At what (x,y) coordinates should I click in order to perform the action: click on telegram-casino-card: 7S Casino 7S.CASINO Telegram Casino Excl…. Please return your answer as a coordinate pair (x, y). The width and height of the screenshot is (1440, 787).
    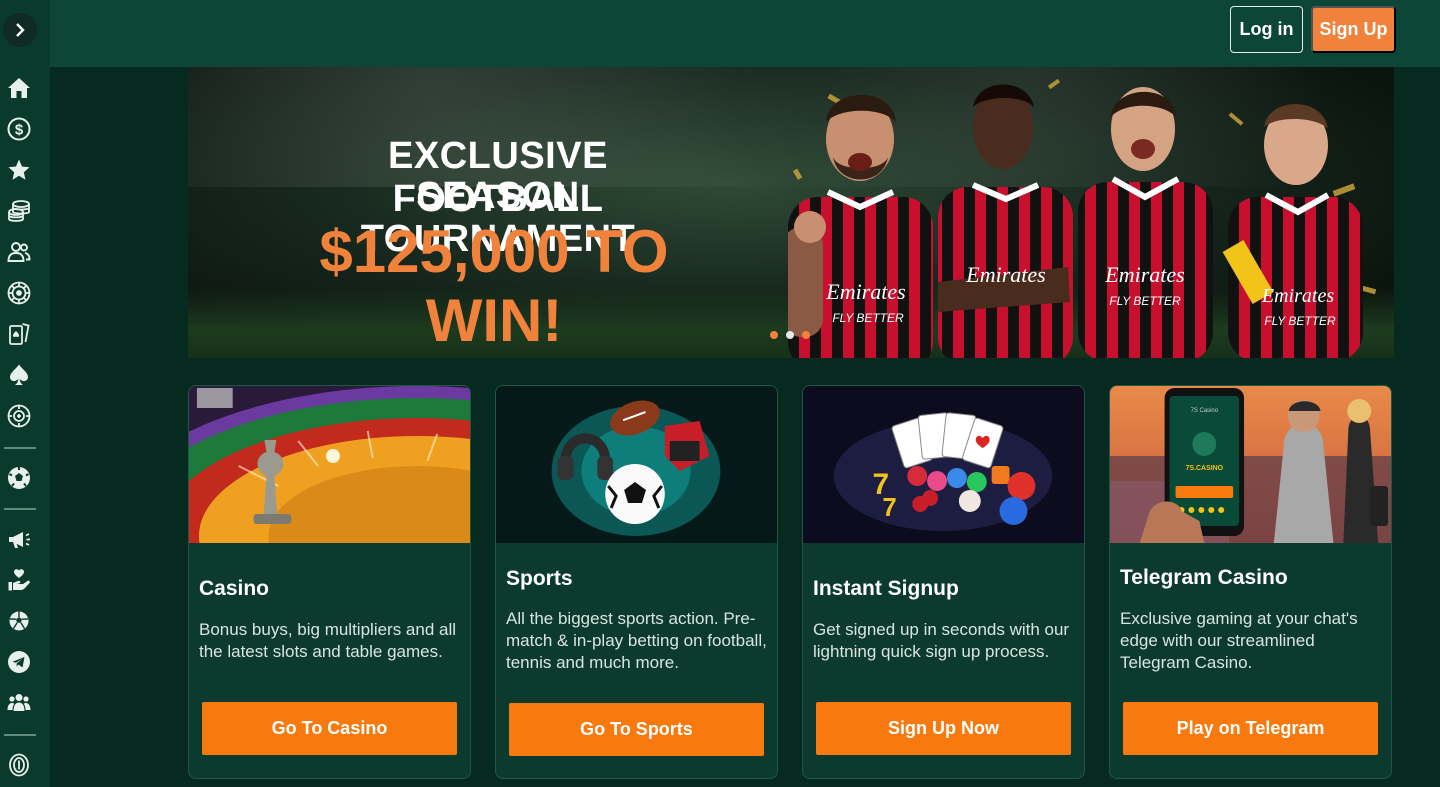
    Looking at the image, I should click on (1250, 582).